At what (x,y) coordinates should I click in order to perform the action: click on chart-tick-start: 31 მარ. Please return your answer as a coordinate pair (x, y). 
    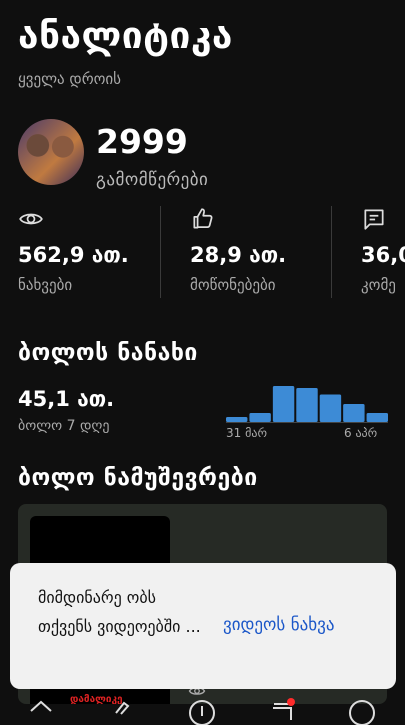
    Looking at the image, I should click on (246, 433).